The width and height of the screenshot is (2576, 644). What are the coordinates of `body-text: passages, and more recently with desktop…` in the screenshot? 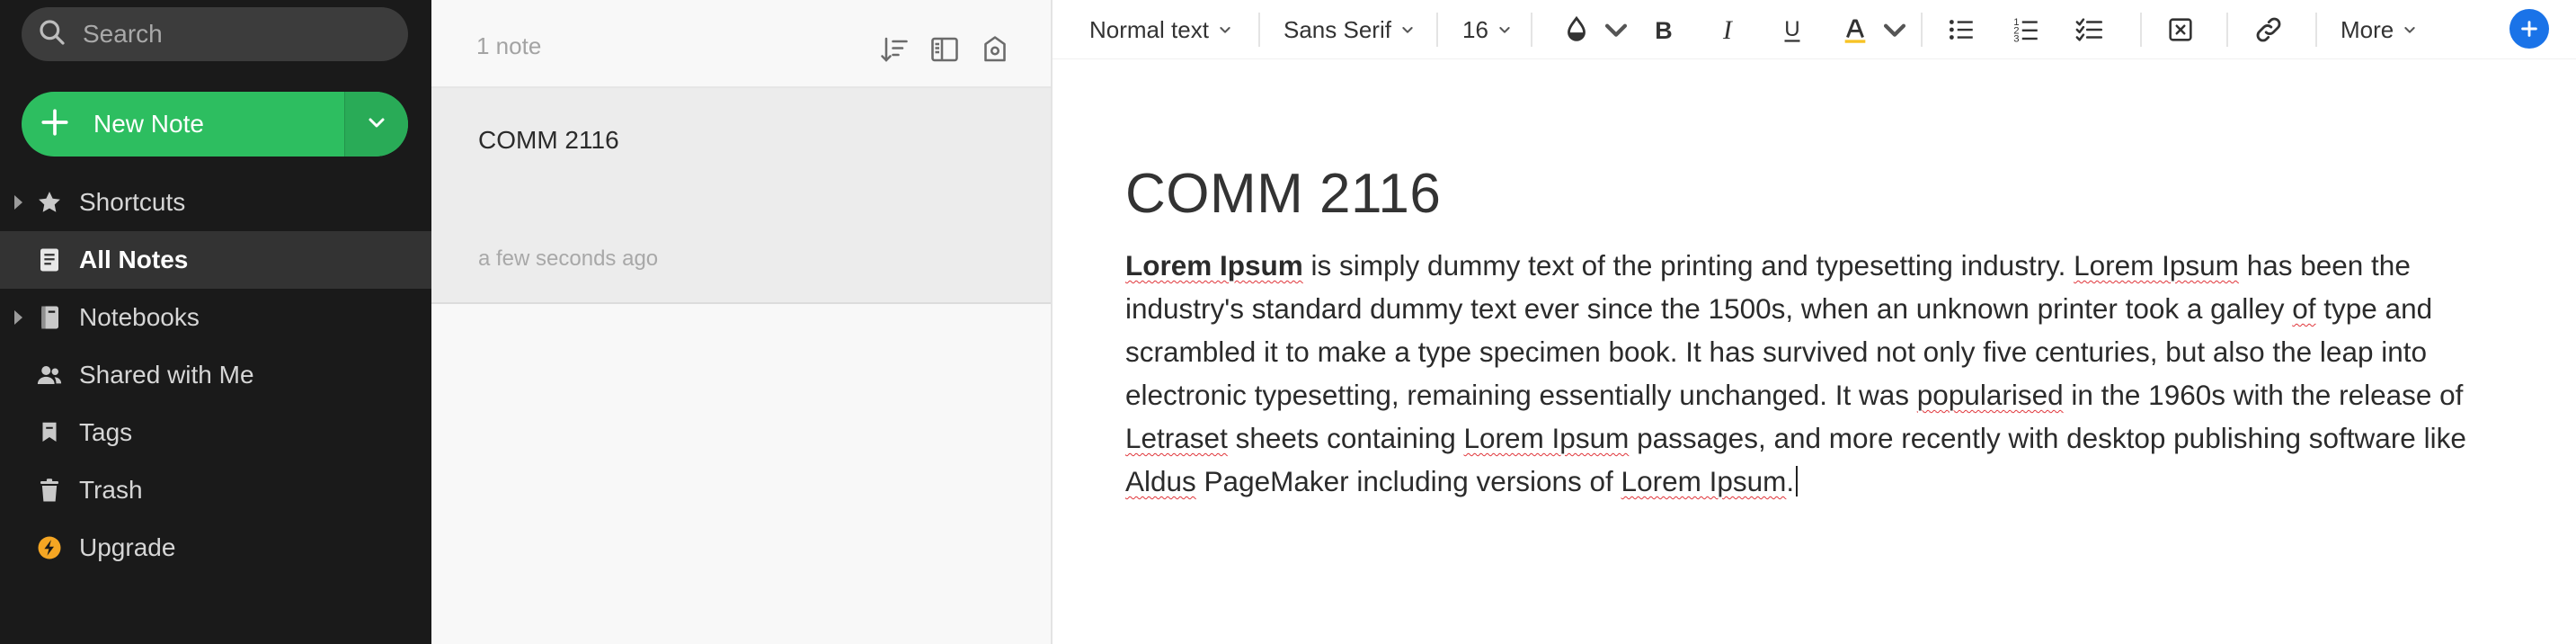 It's located at (2048, 438).